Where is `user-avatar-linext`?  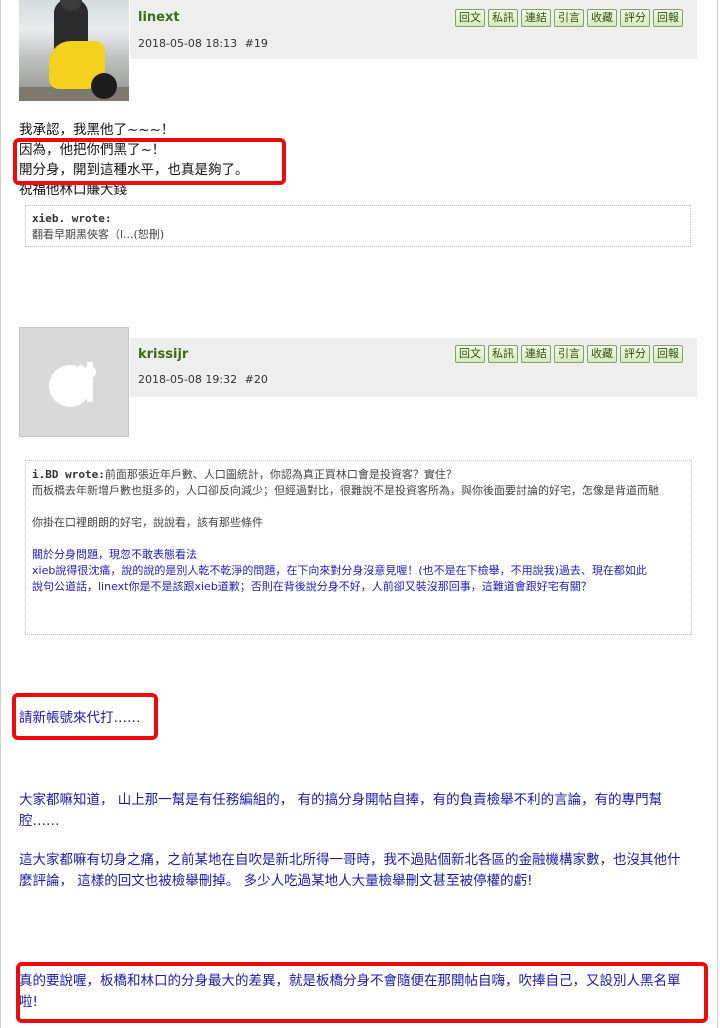 user-avatar-linext is located at coordinates (74, 50).